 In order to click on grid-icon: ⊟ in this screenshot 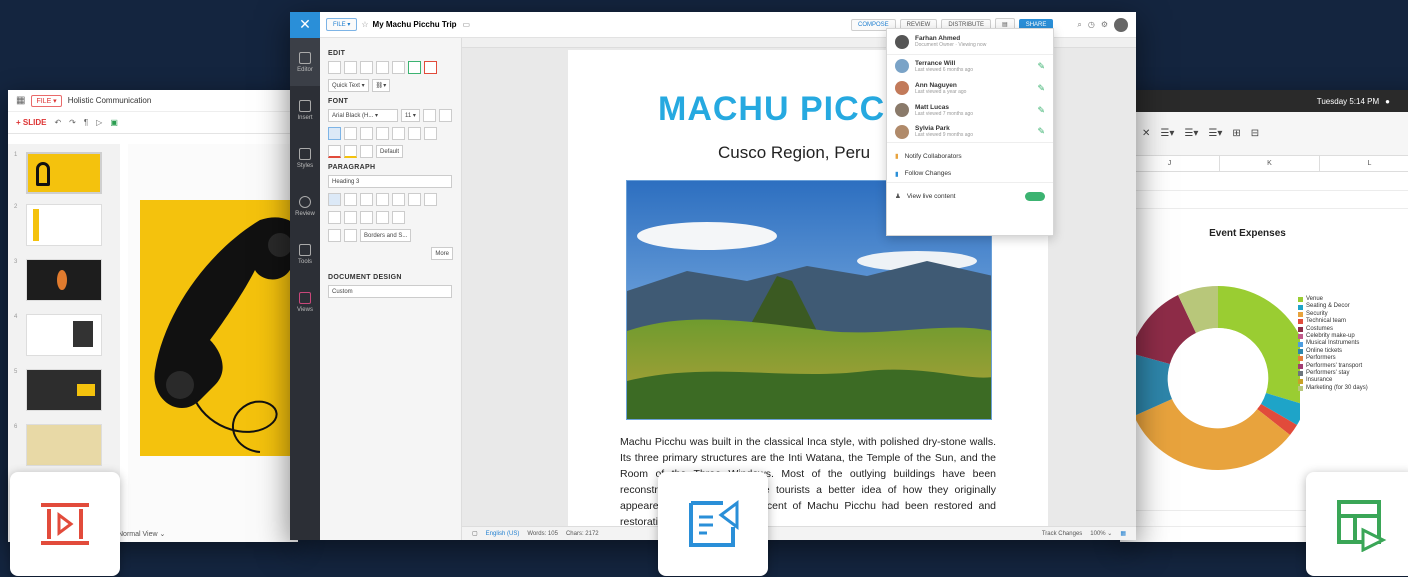, I will do `click(1255, 133)`.